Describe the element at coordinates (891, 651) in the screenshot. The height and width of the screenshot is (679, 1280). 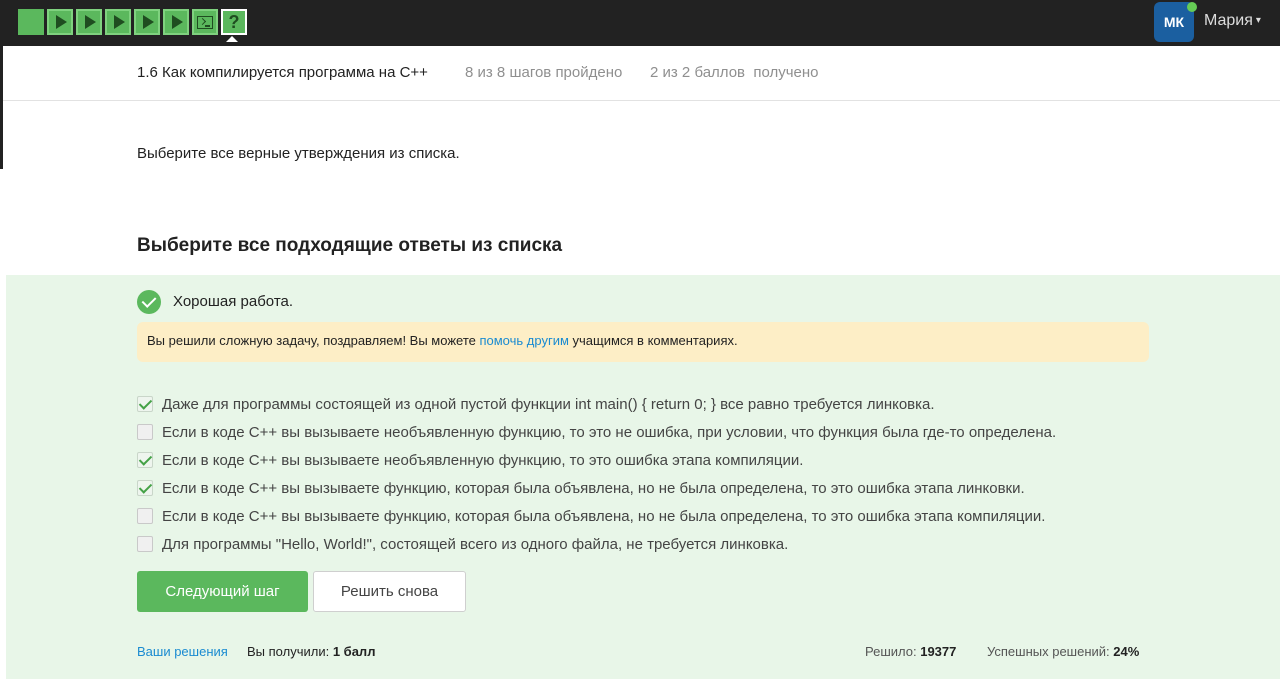
I see `solved-label: Решило:` at that location.